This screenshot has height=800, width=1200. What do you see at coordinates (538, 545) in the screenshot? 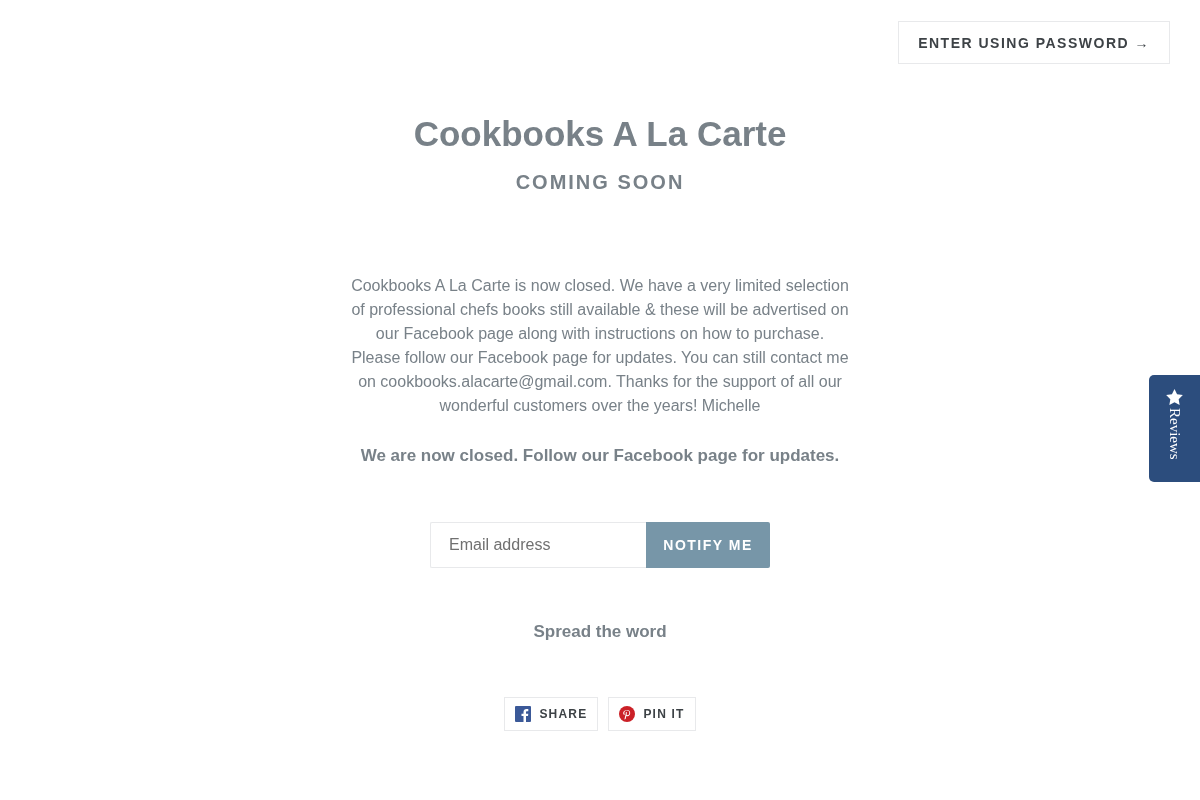
I see `email-field: Email address` at bounding box center [538, 545].